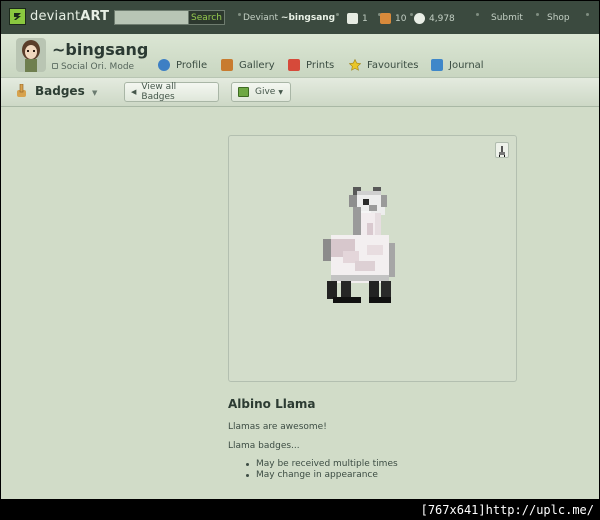 Image resolution: width=600 pixels, height=520 pixels. What do you see at coordinates (134, 92) in the screenshot?
I see `chevron-left-icon: ◀` at bounding box center [134, 92].